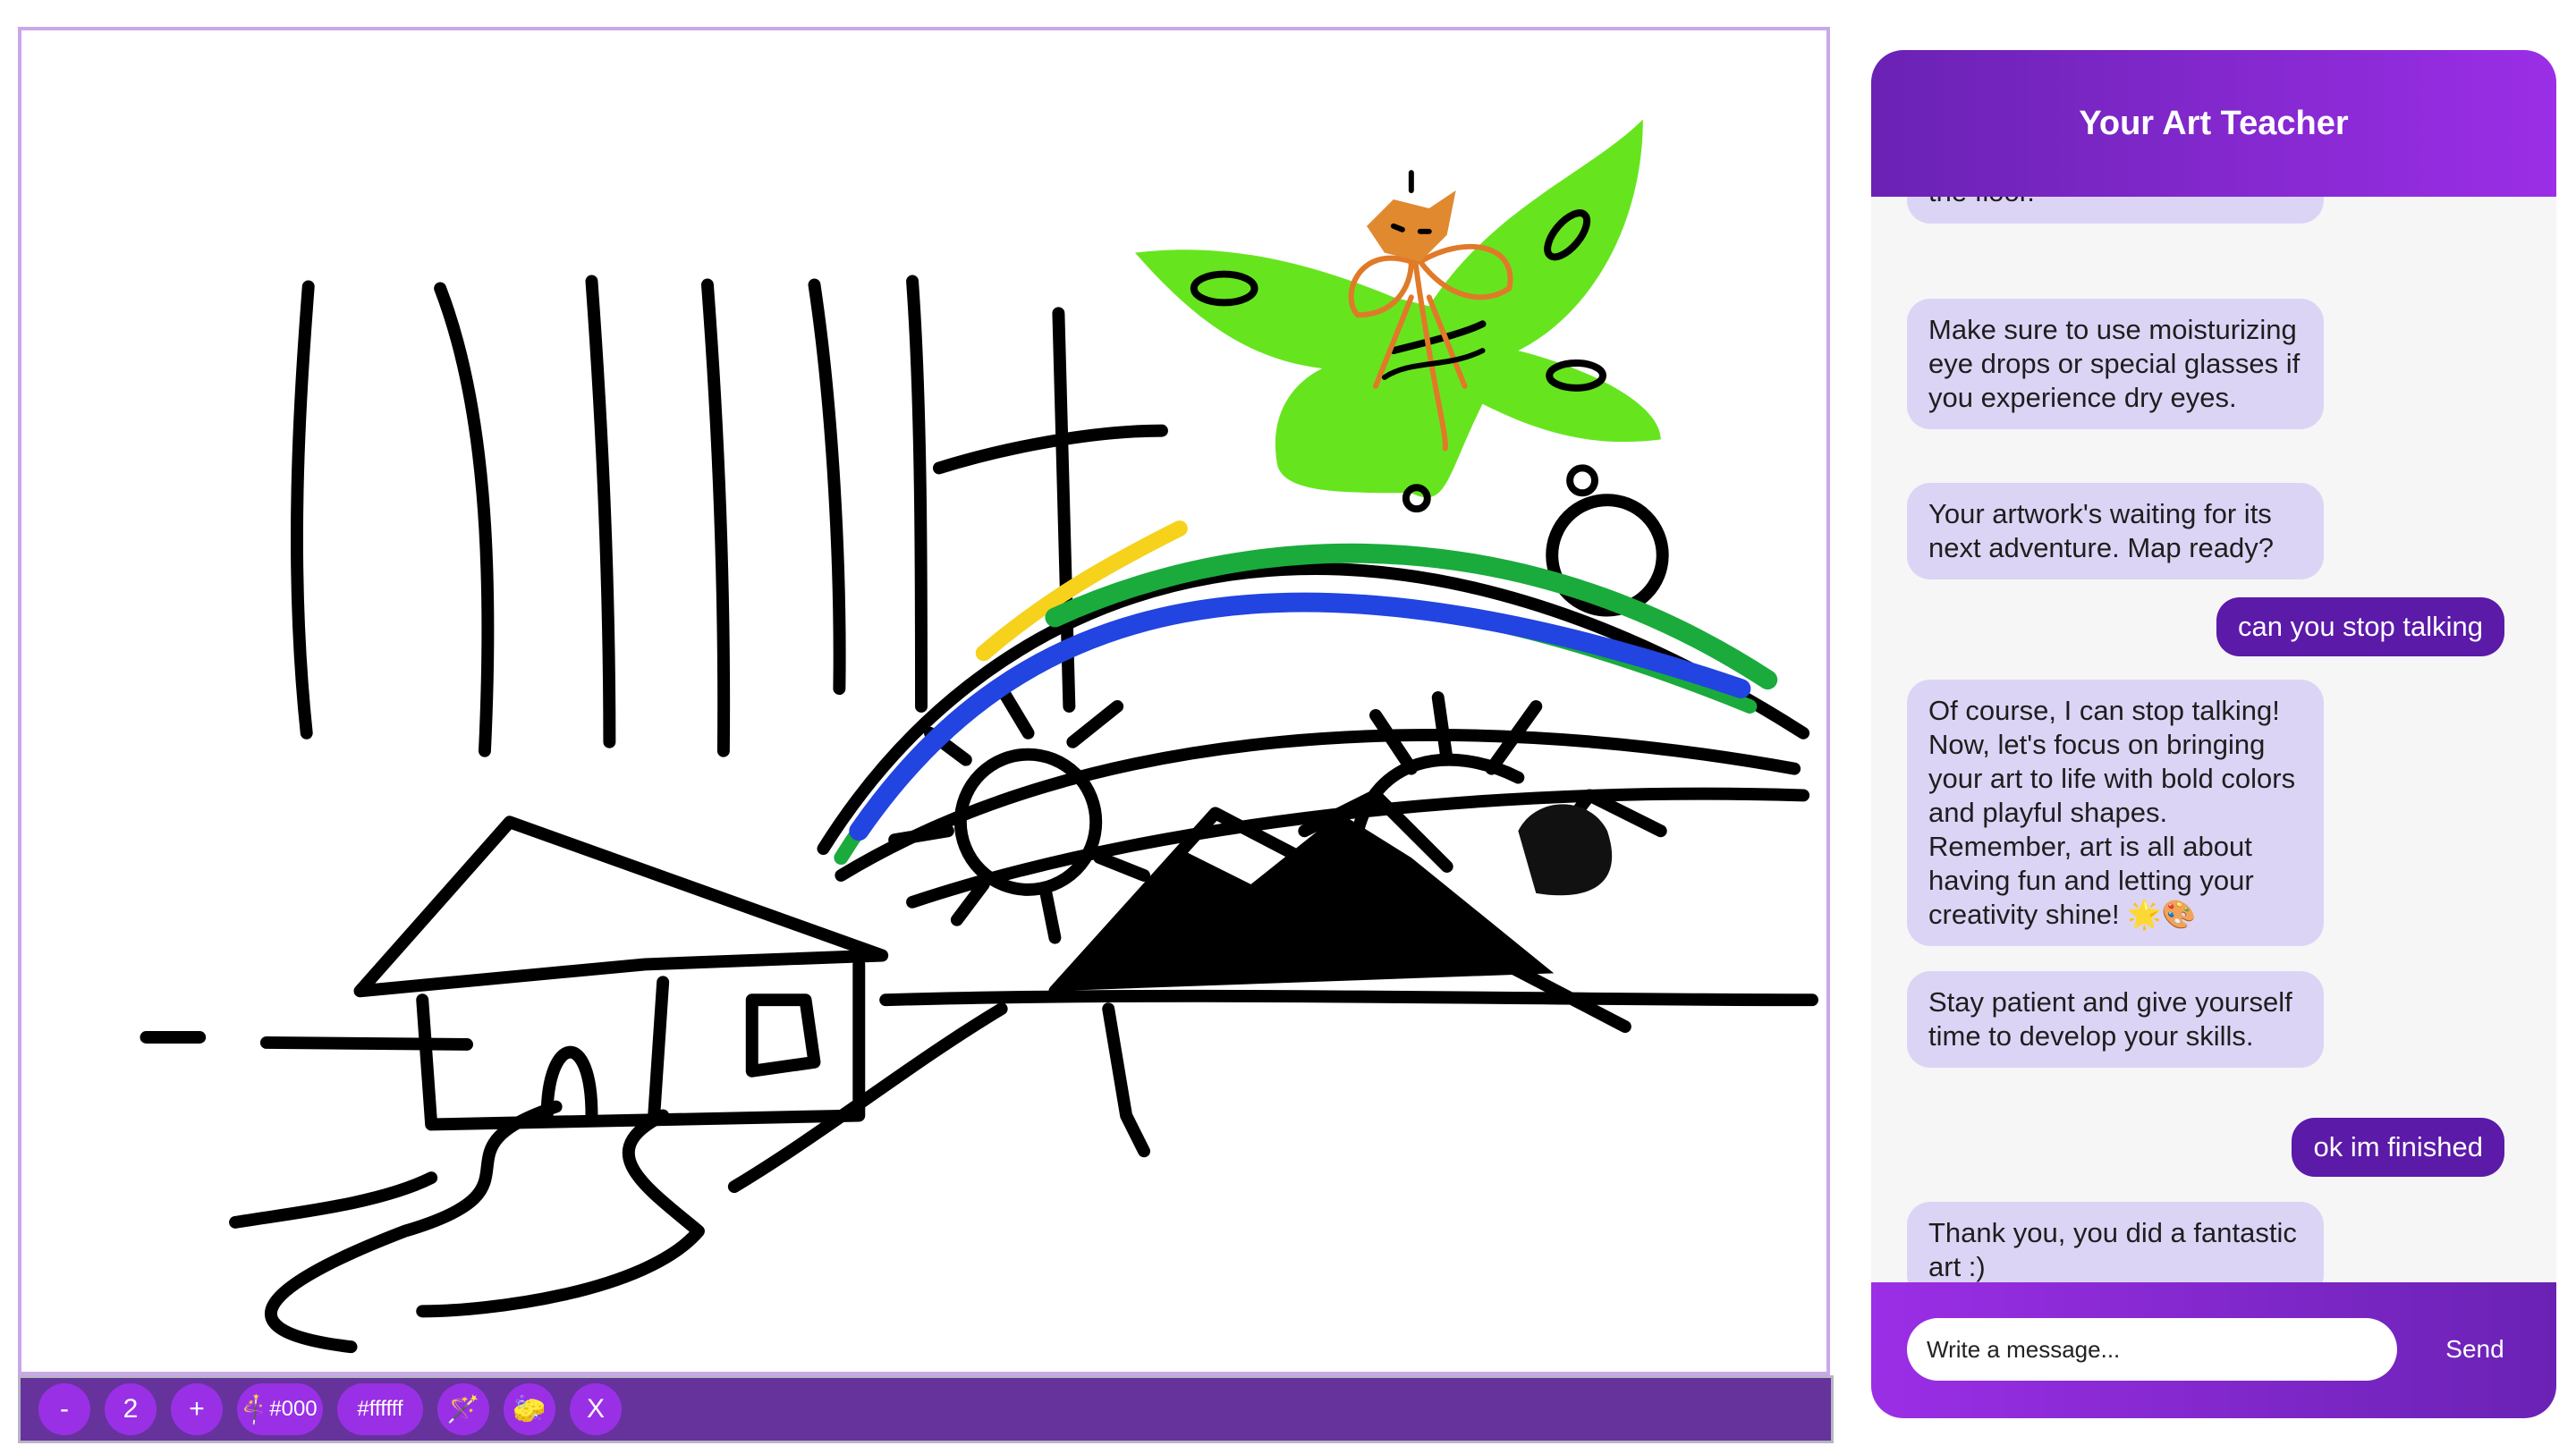 This screenshot has height=1454, width=2576. What do you see at coordinates (926, 1409) in the screenshot?
I see `drawing-toolbar: - 2 + 🪄 #000 #ffffff 🪄 🧽 X` at bounding box center [926, 1409].